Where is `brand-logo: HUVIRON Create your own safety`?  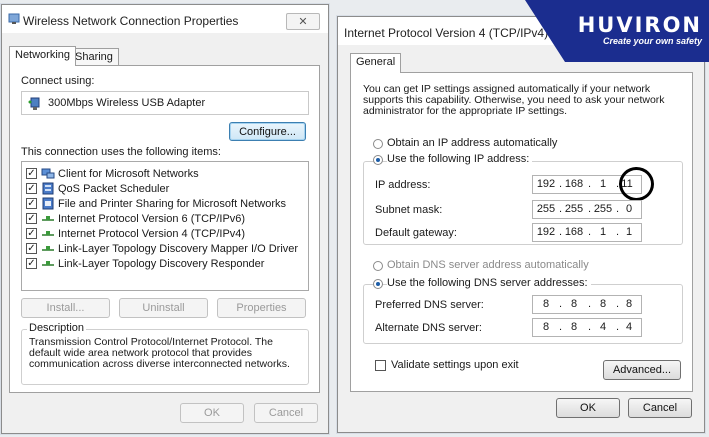
brand-logo: HUVIRON Create your own safety is located at coordinates (632, 30).